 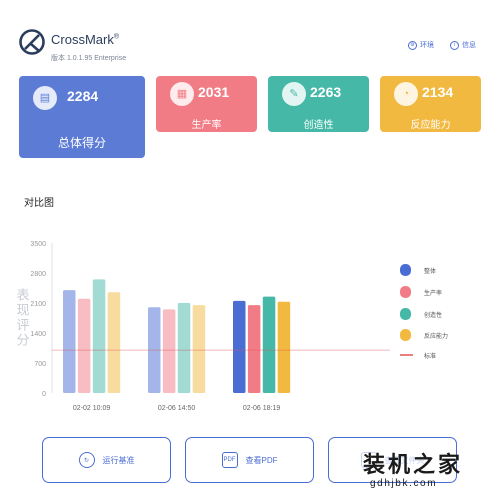 I want to click on creativity-label: 创造性, so click(x=318, y=125).